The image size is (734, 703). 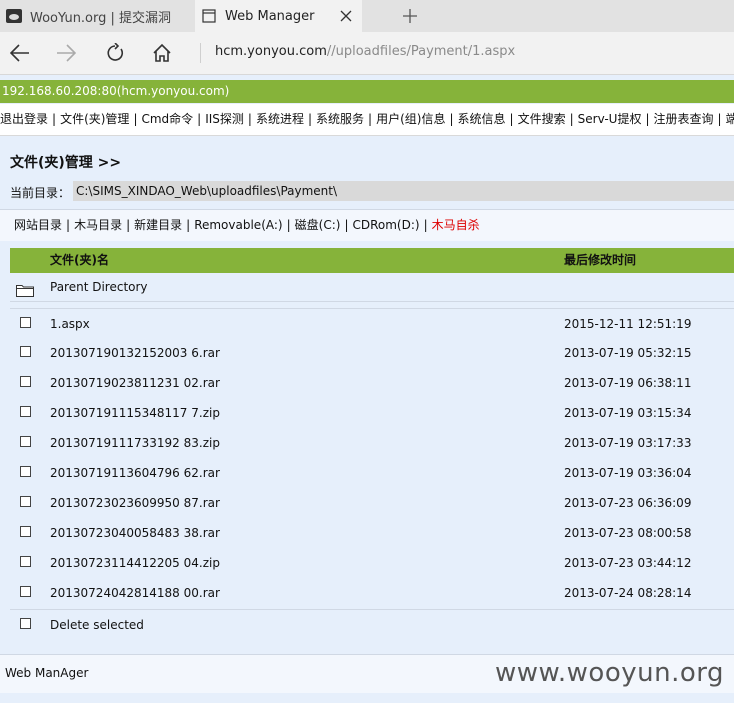 I want to click on tab-web-manager: Web Manager, so click(x=278, y=16).